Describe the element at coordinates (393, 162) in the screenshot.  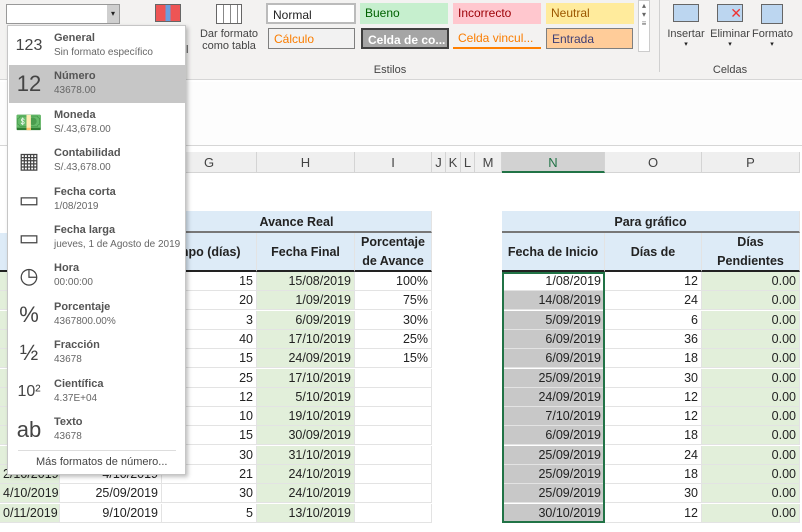
I see `column-header-I: I` at that location.